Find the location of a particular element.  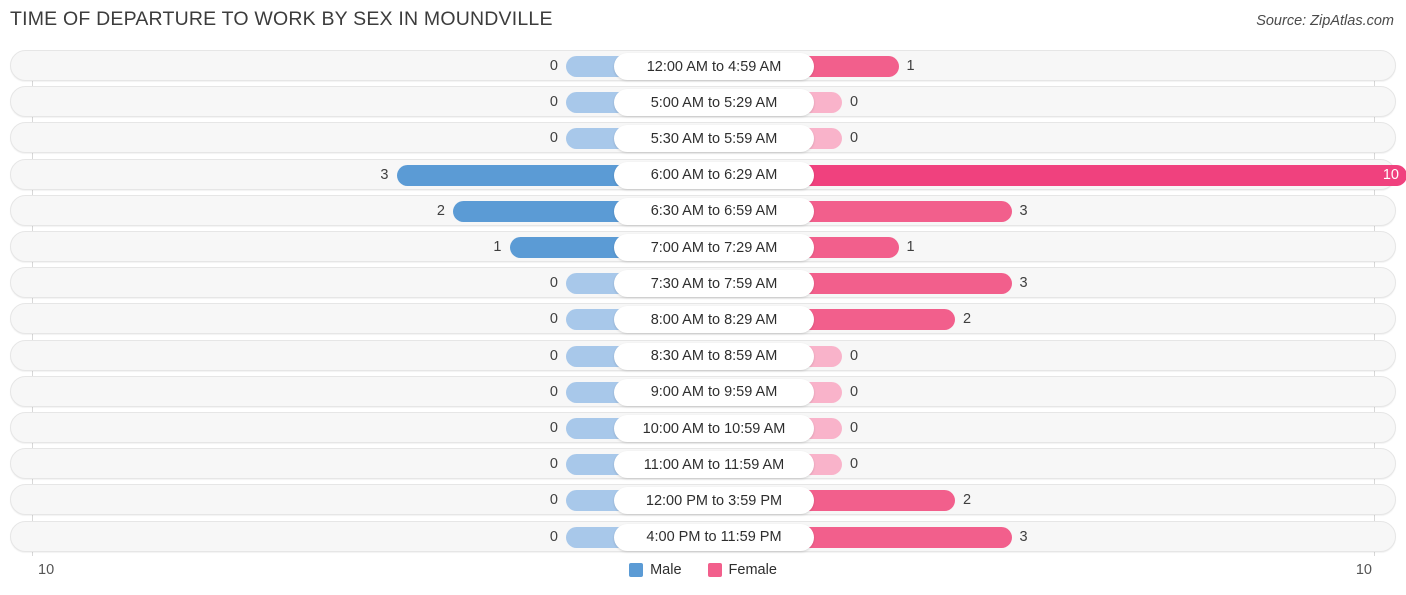

value-label-female: 10 is located at coordinates (1390, 174).